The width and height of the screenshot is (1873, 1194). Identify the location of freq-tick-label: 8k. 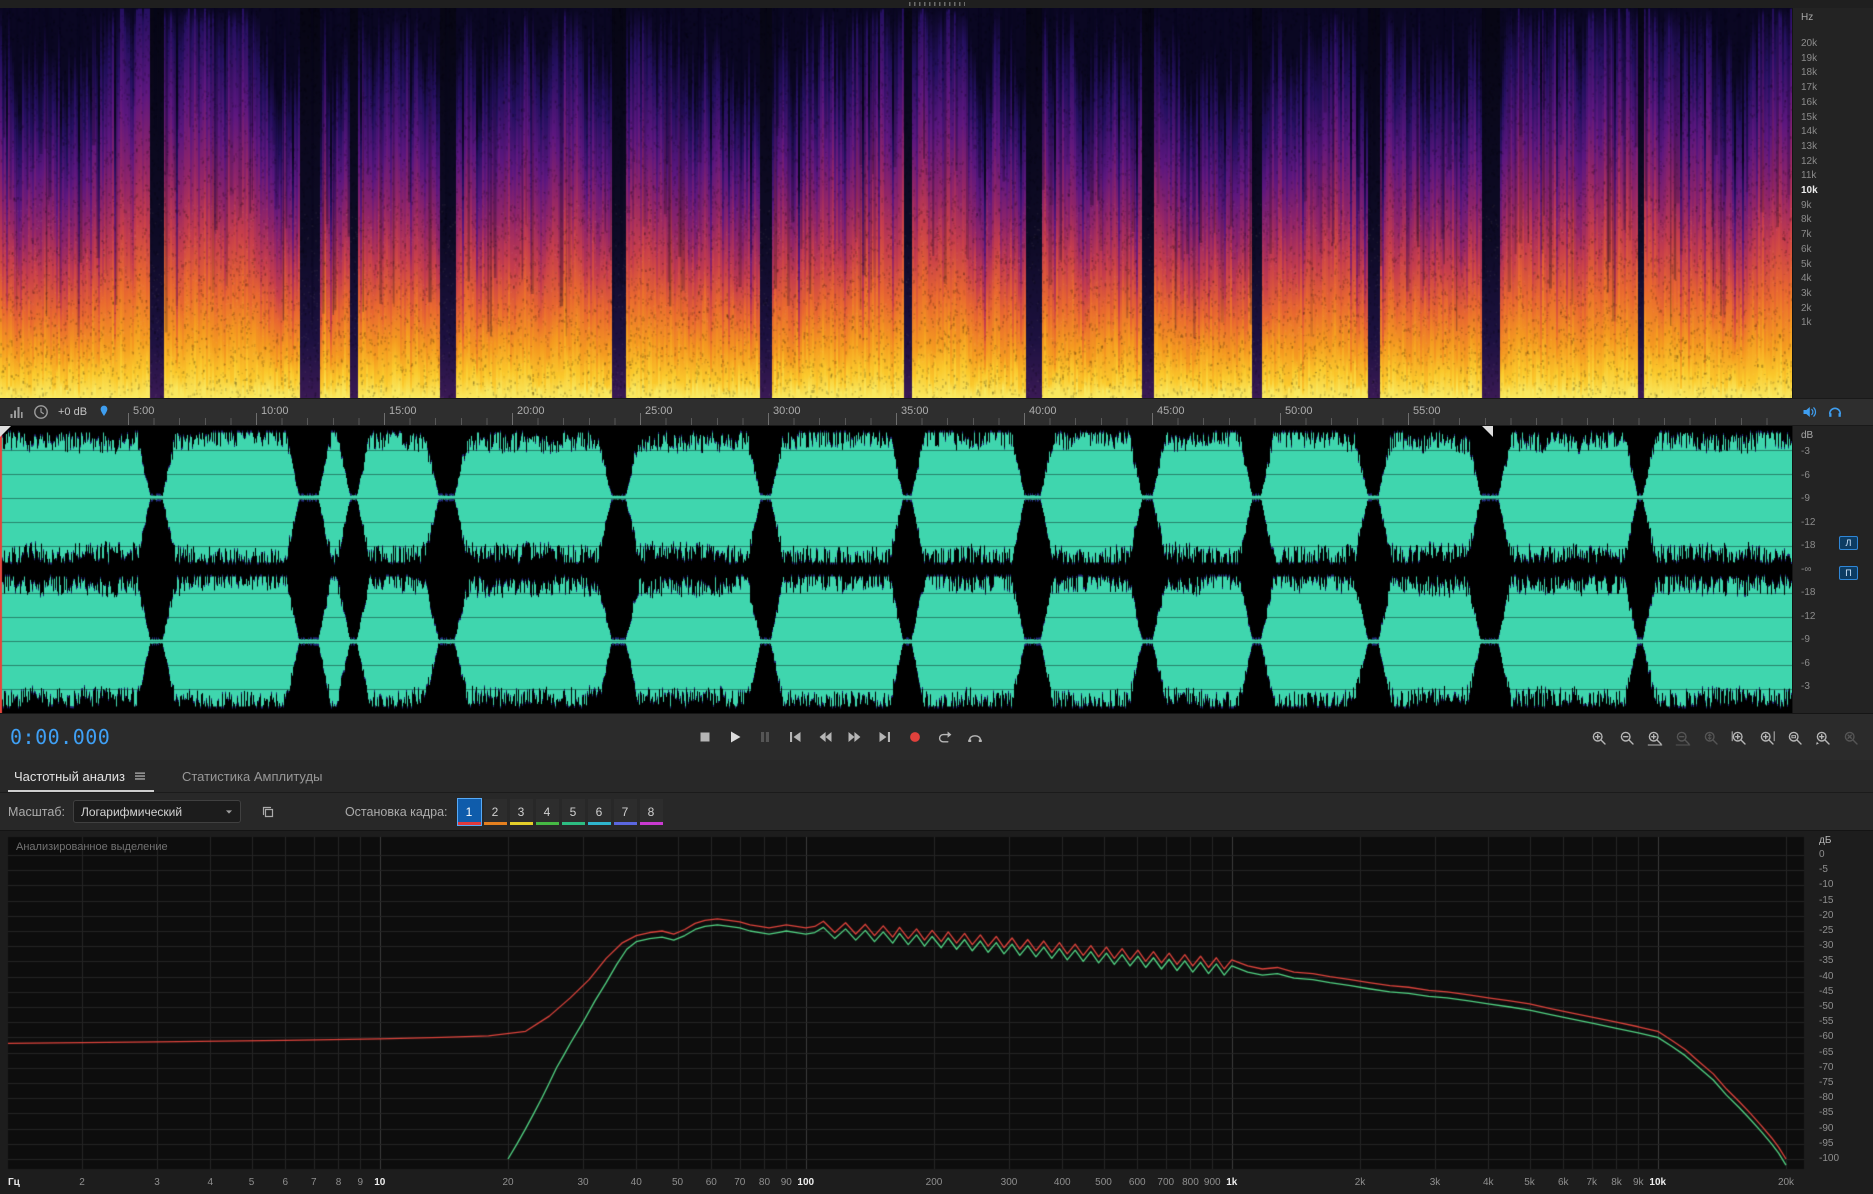
(1806, 220).